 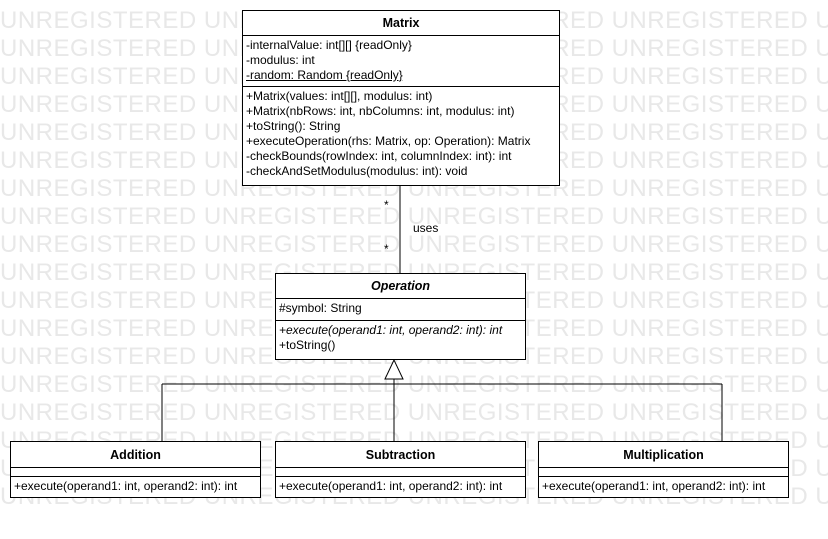 I want to click on operation: +Matrix(values: int[][], modulus: int), so click(x=339, y=96).